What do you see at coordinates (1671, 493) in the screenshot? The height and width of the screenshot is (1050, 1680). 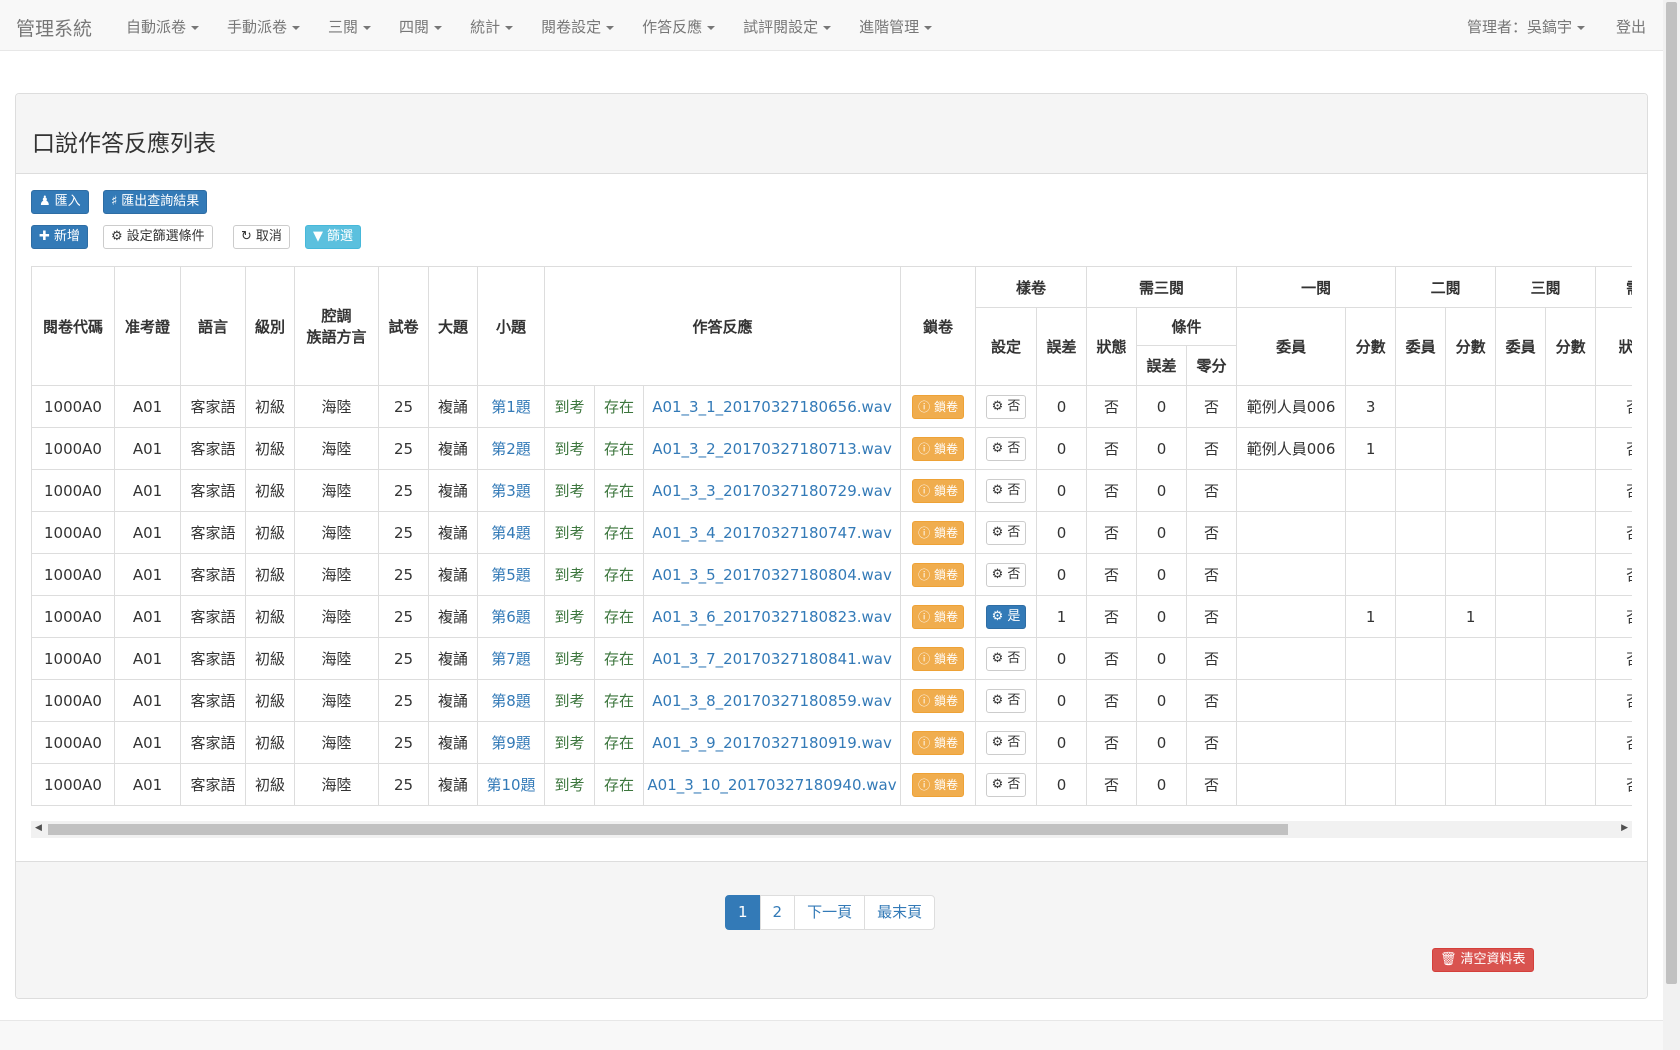 I see `vertical-scroll-thumb` at bounding box center [1671, 493].